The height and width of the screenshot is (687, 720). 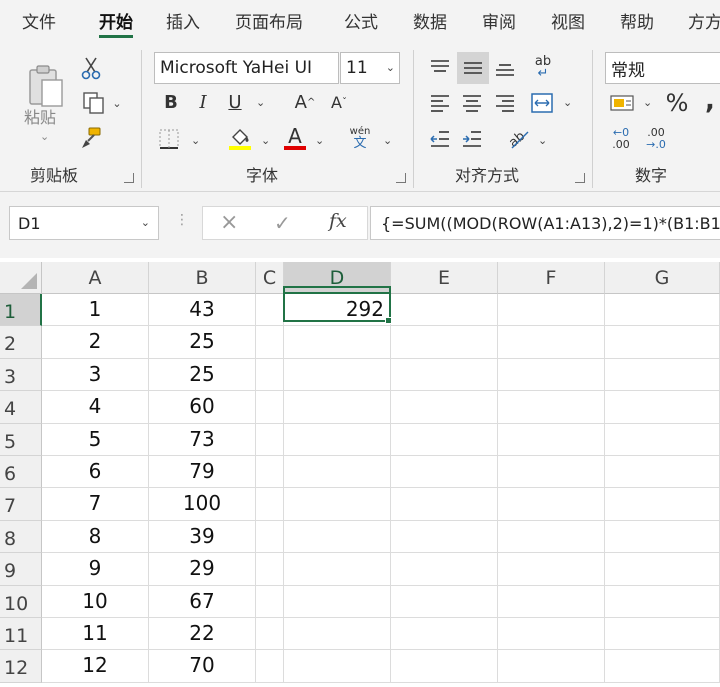 I want to click on orientation-dropdown-icon: ⌄, so click(x=542, y=140).